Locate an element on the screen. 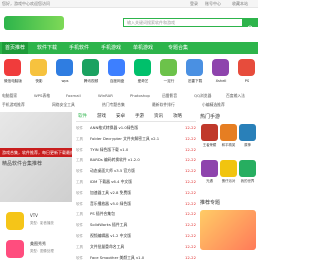  nav-item: 手机软件 is located at coordinates (79, 48).